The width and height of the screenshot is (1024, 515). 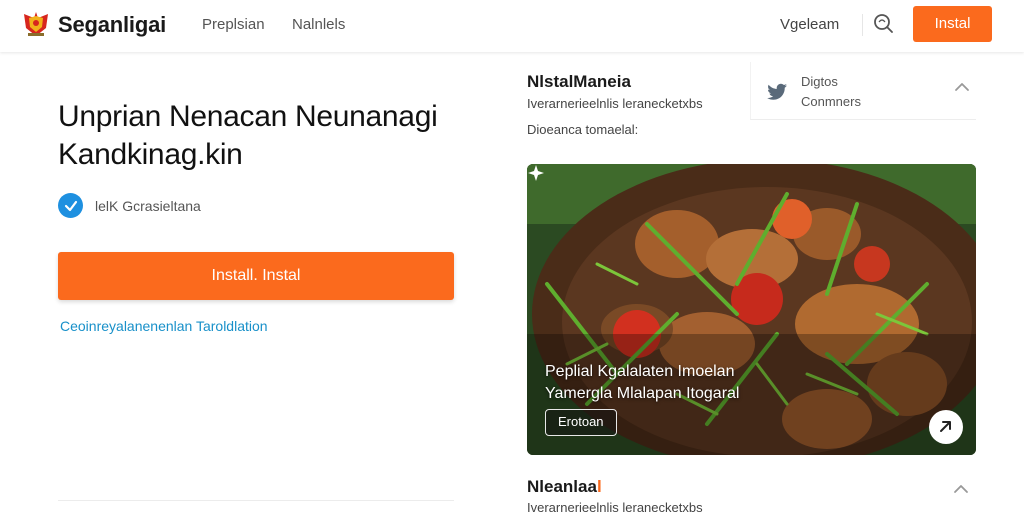 I want to click on hero-headline-line-2: Kandkinag.kin, so click(x=150, y=154).